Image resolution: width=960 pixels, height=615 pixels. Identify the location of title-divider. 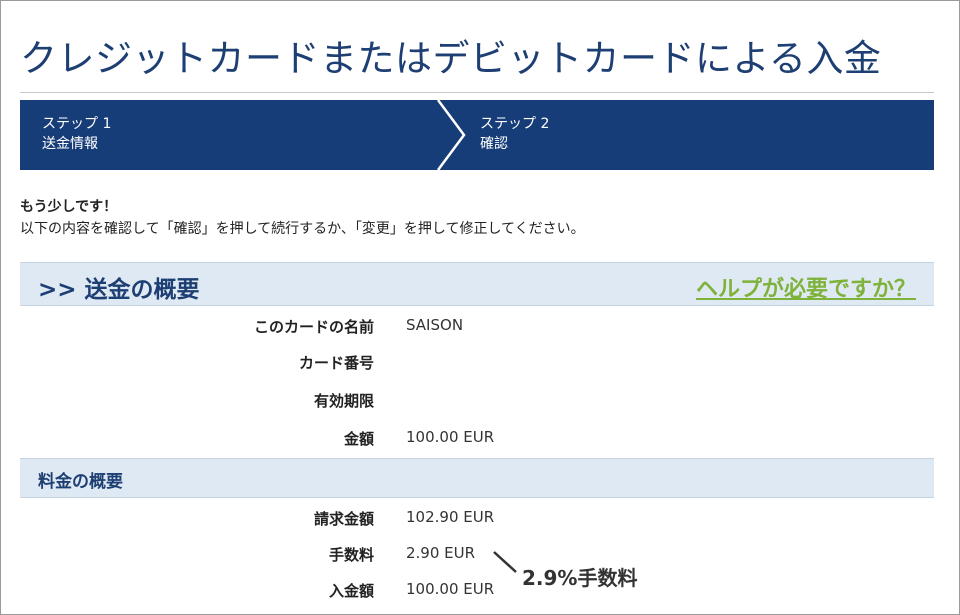
(477, 92).